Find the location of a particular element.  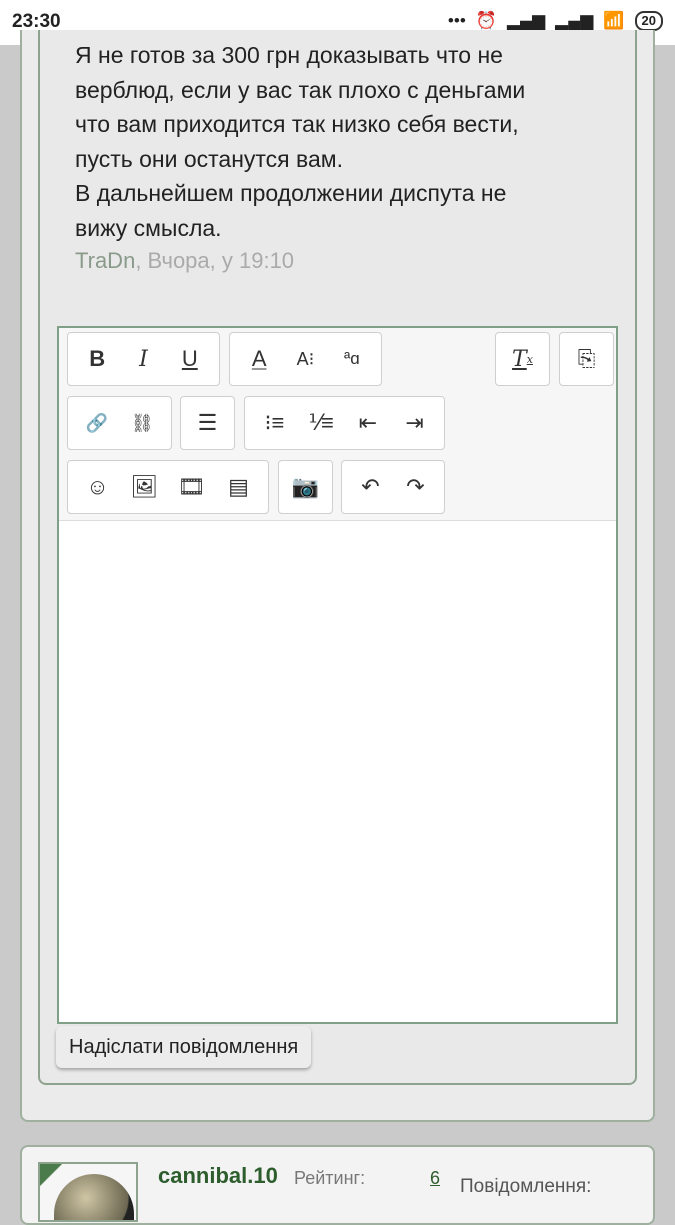

camera-icon: 📷 is located at coordinates (306, 487).